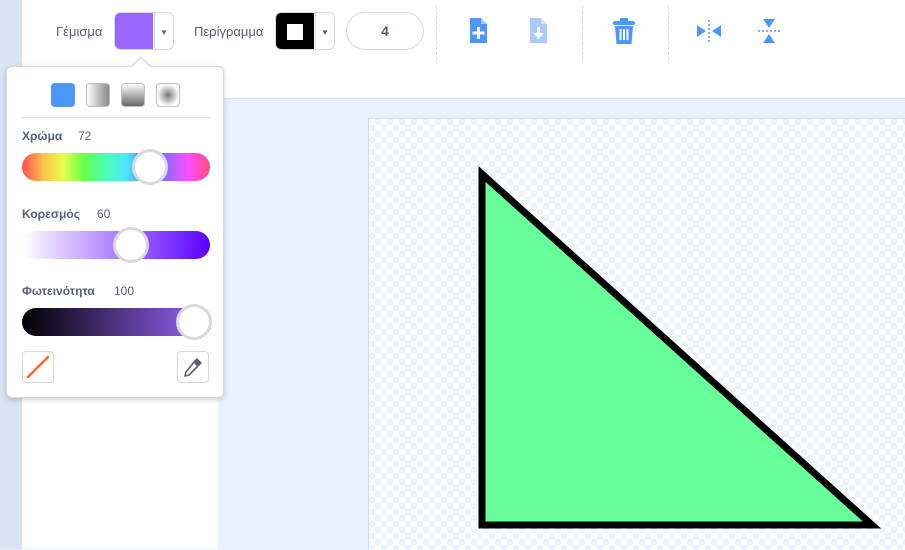 This screenshot has width=905, height=550. I want to click on outline-color-swatch, so click(295, 31).